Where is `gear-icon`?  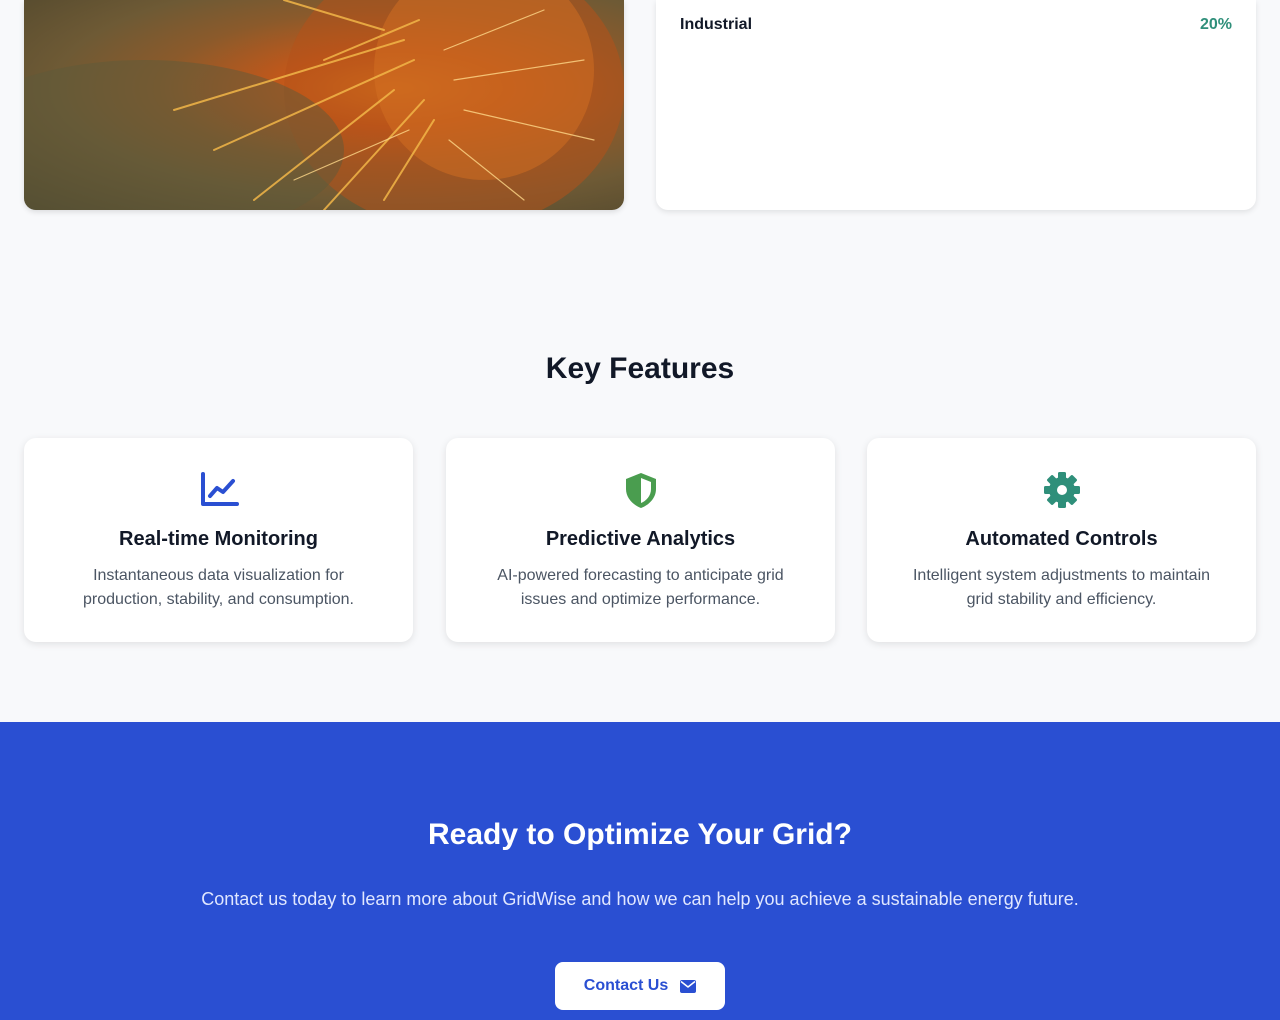 gear-icon is located at coordinates (1061, 490).